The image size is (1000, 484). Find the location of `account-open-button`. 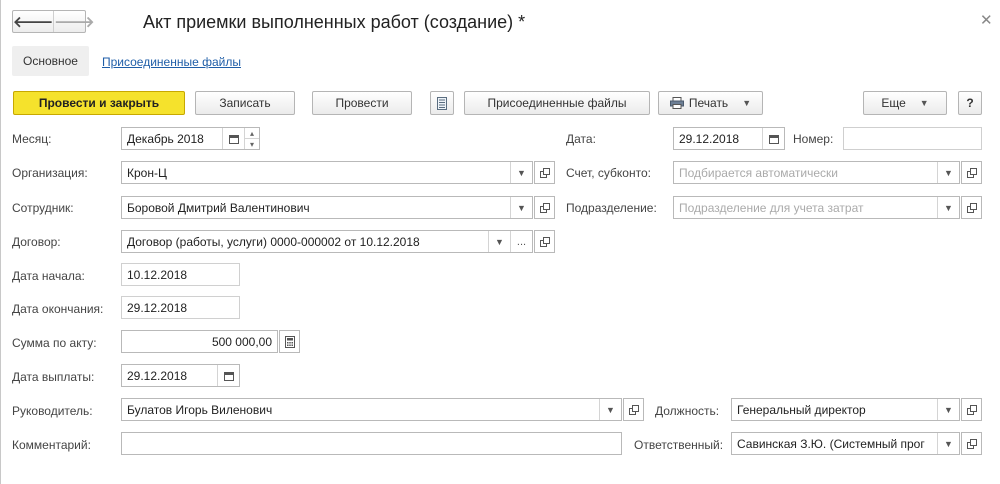

account-open-button is located at coordinates (971, 172).